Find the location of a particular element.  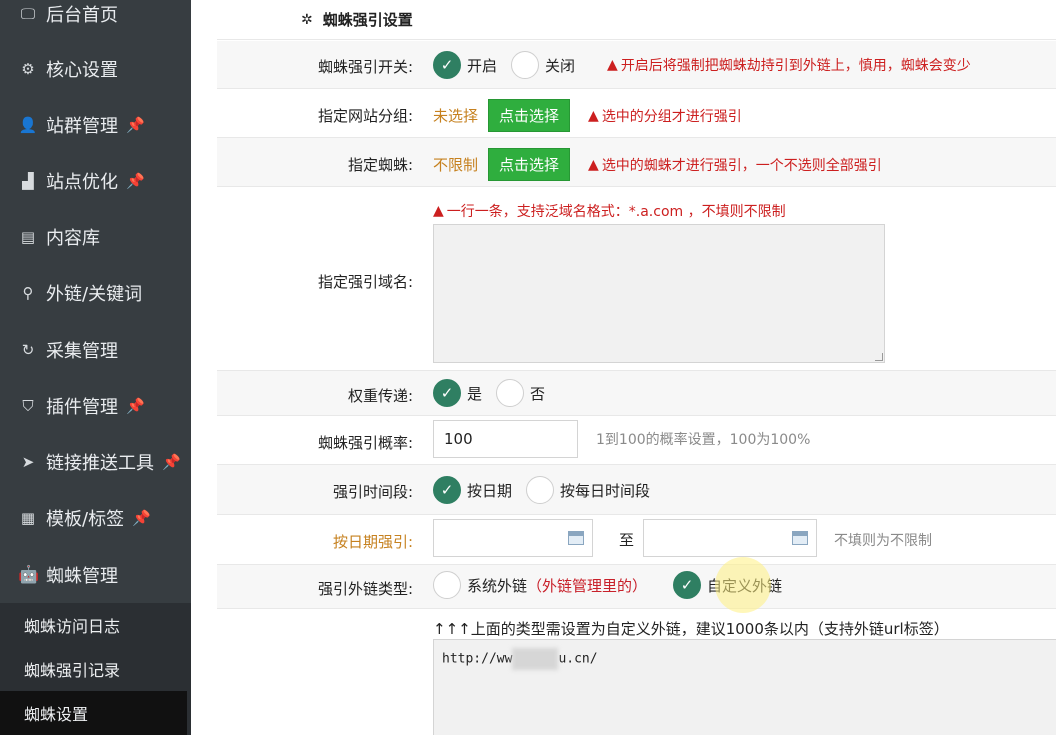

cursor-highlight is located at coordinates (743, 585).